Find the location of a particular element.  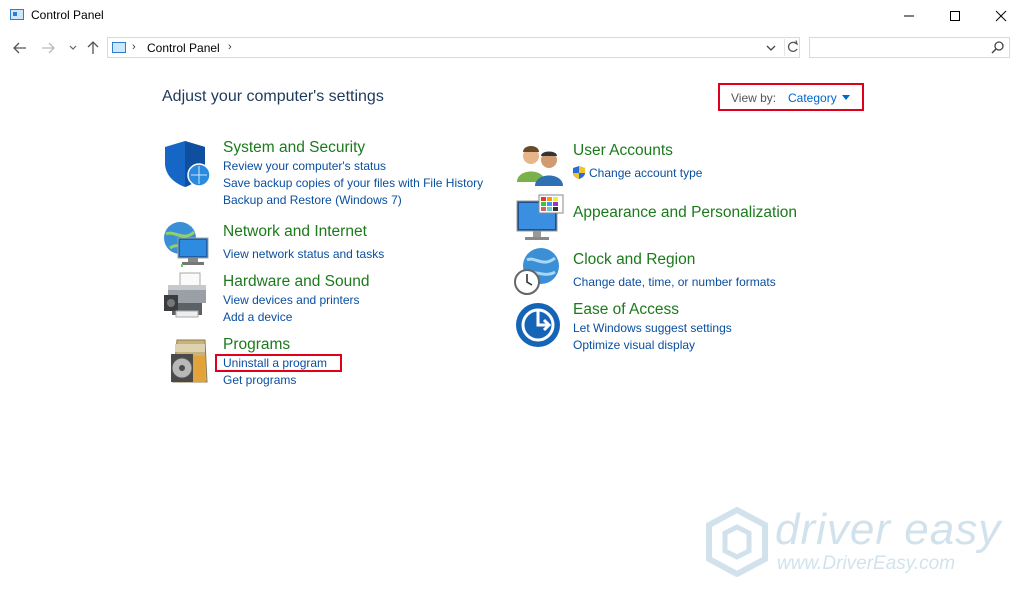

uac-shield-icon is located at coordinates (579, 172).